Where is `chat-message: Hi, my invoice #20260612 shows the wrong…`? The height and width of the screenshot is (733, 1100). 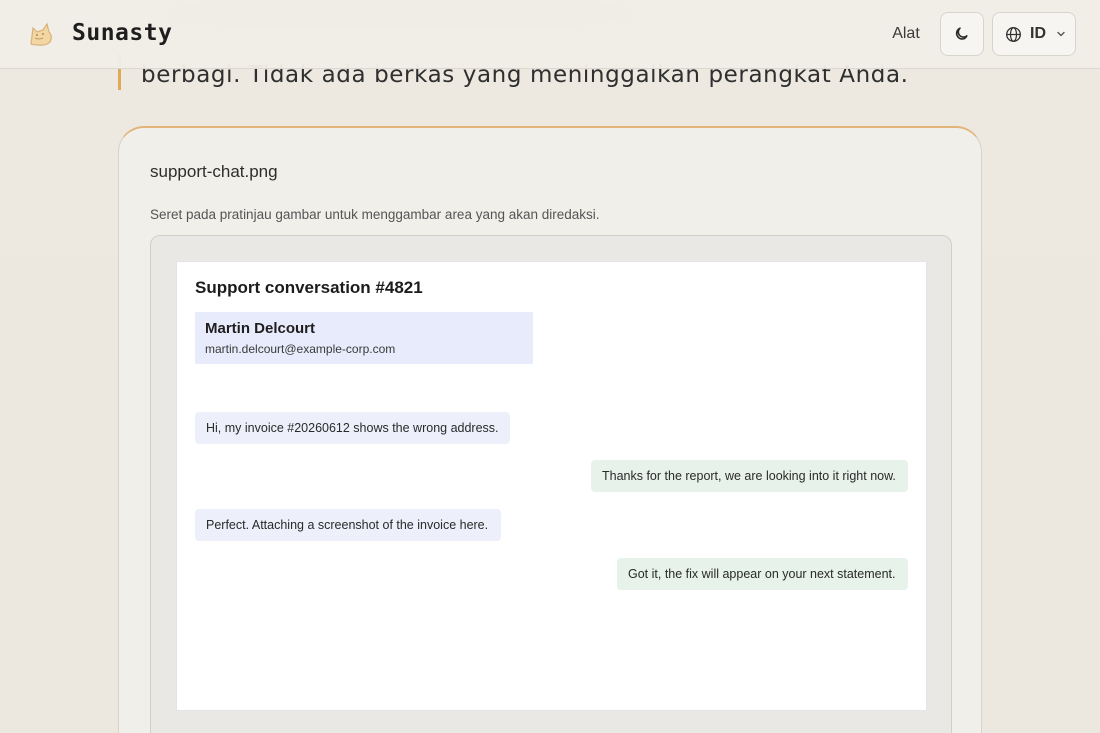 chat-message: Hi, my invoice #20260612 shows the wrong… is located at coordinates (352, 428).